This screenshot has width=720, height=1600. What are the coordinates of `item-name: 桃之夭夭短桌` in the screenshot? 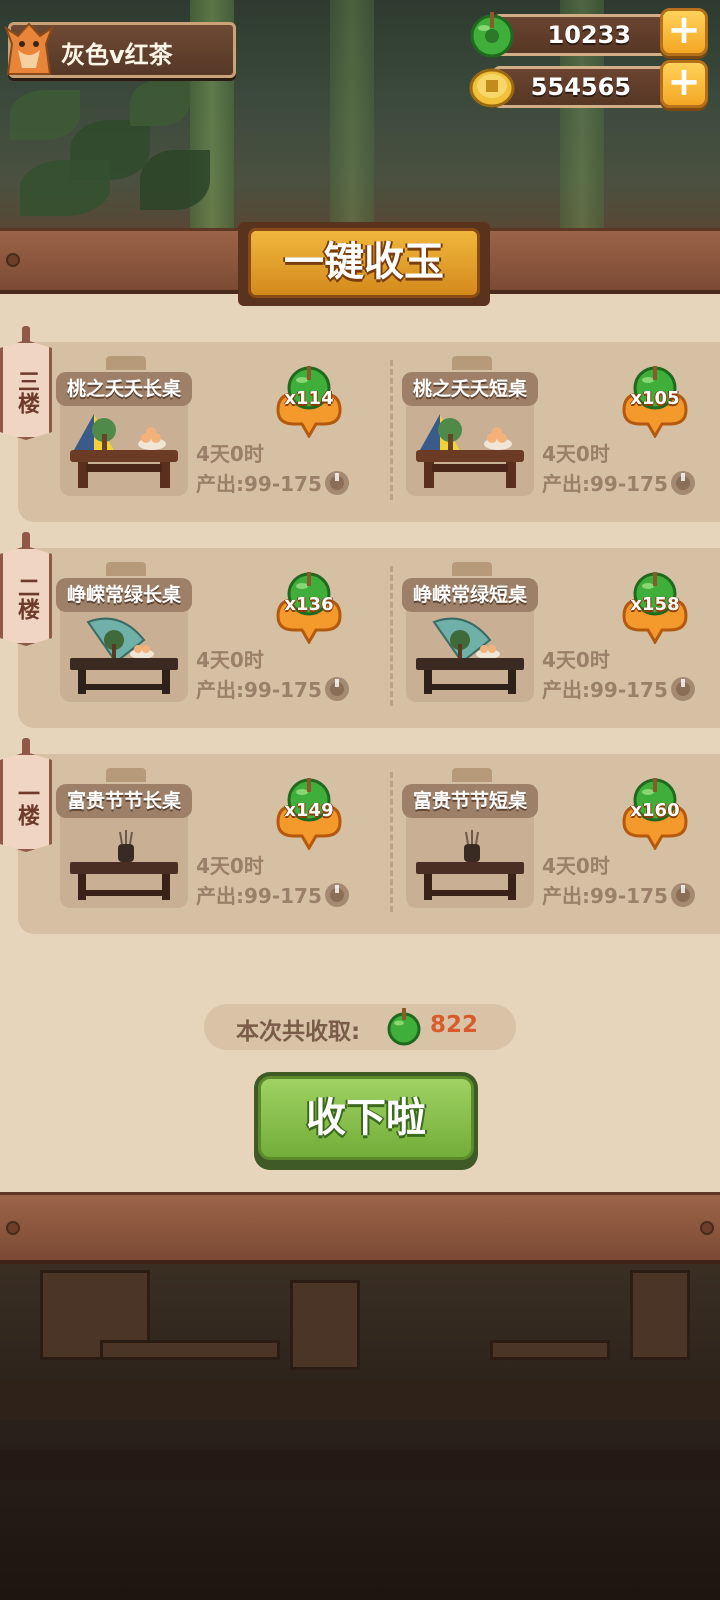 It's located at (470, 389).